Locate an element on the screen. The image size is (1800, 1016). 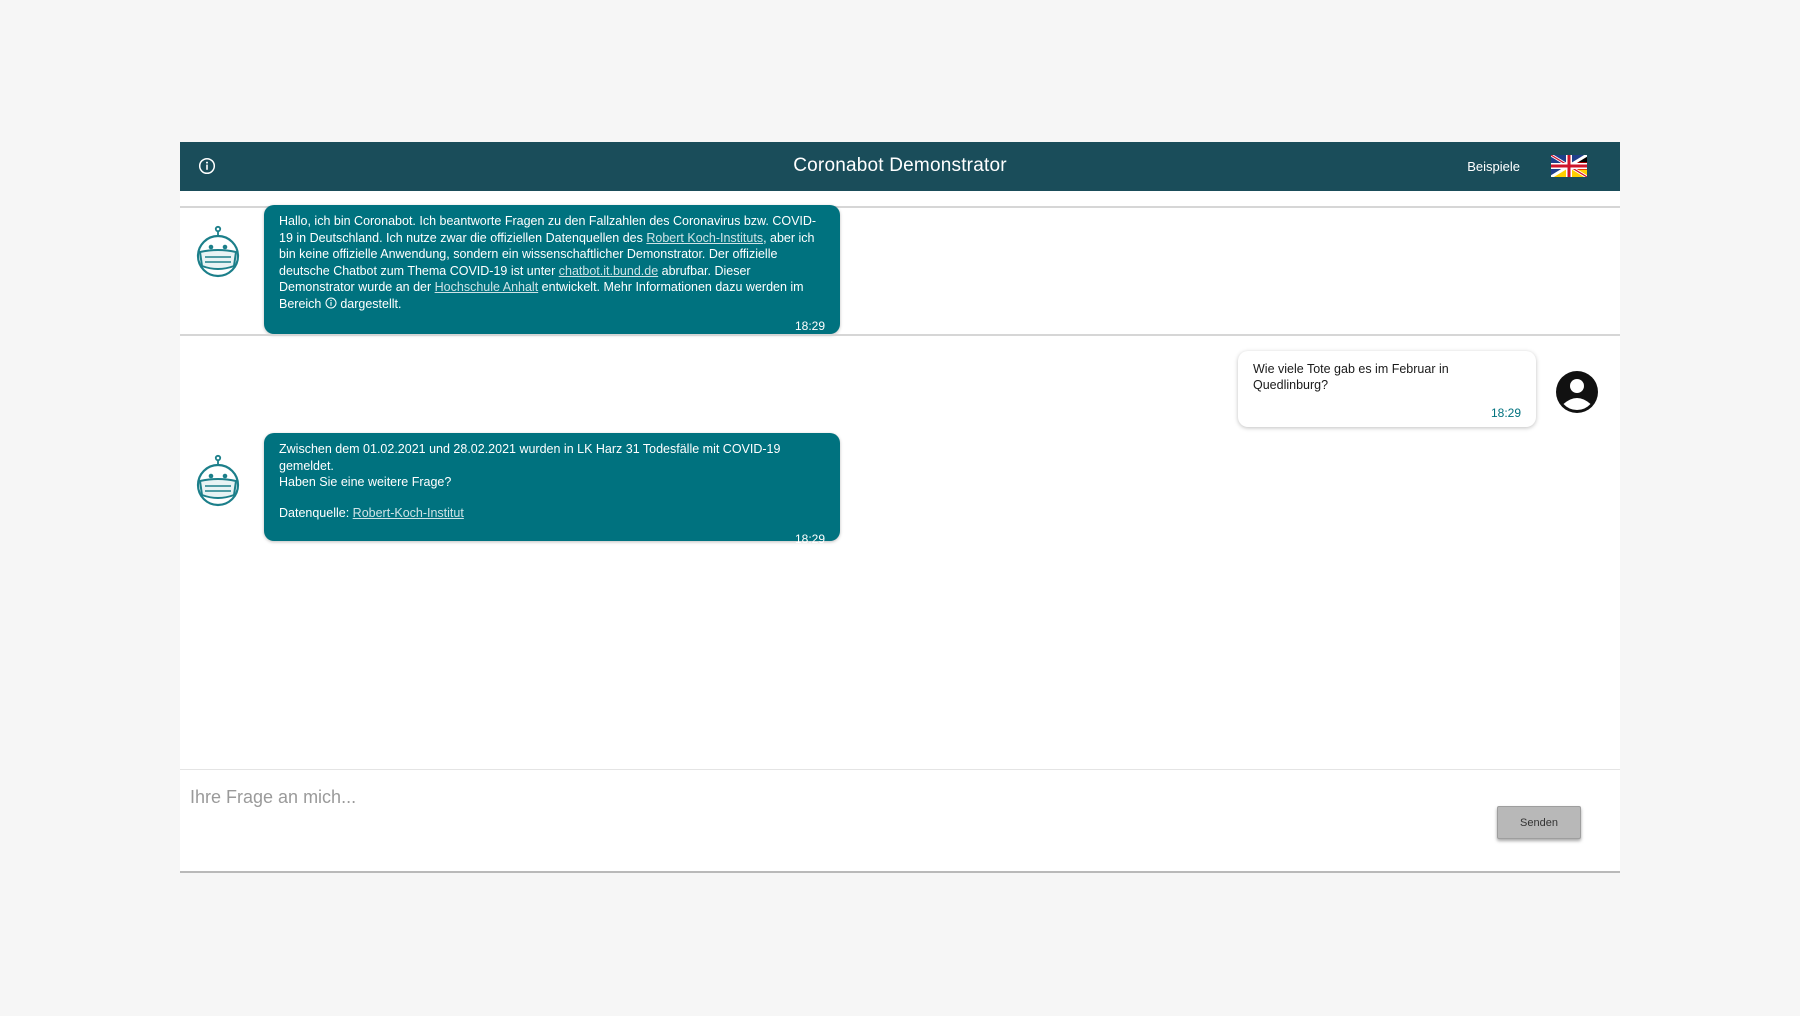
divider is located at coordinates (900, 335).